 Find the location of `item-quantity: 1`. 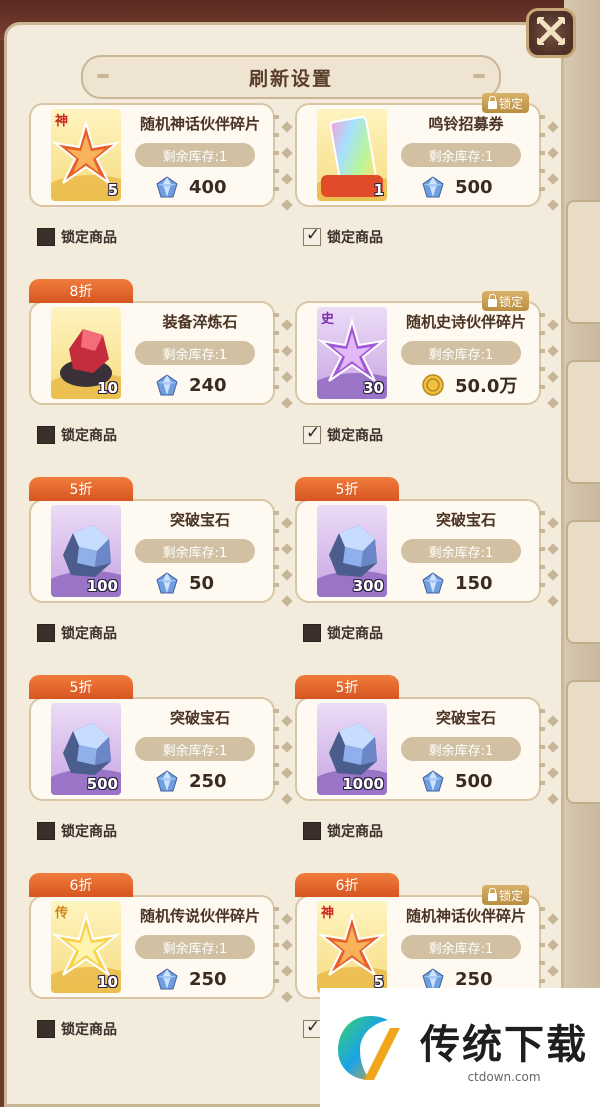

item-quantity: 1 is located at coordinates (378, 190).